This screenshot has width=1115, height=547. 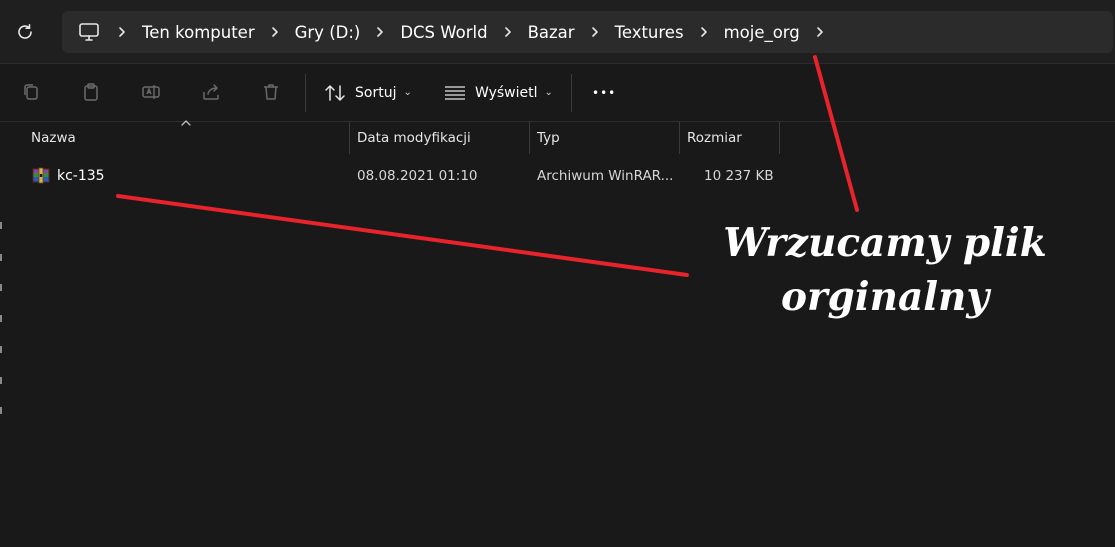 I want to click on share-icon, so click(x=211, y=92).